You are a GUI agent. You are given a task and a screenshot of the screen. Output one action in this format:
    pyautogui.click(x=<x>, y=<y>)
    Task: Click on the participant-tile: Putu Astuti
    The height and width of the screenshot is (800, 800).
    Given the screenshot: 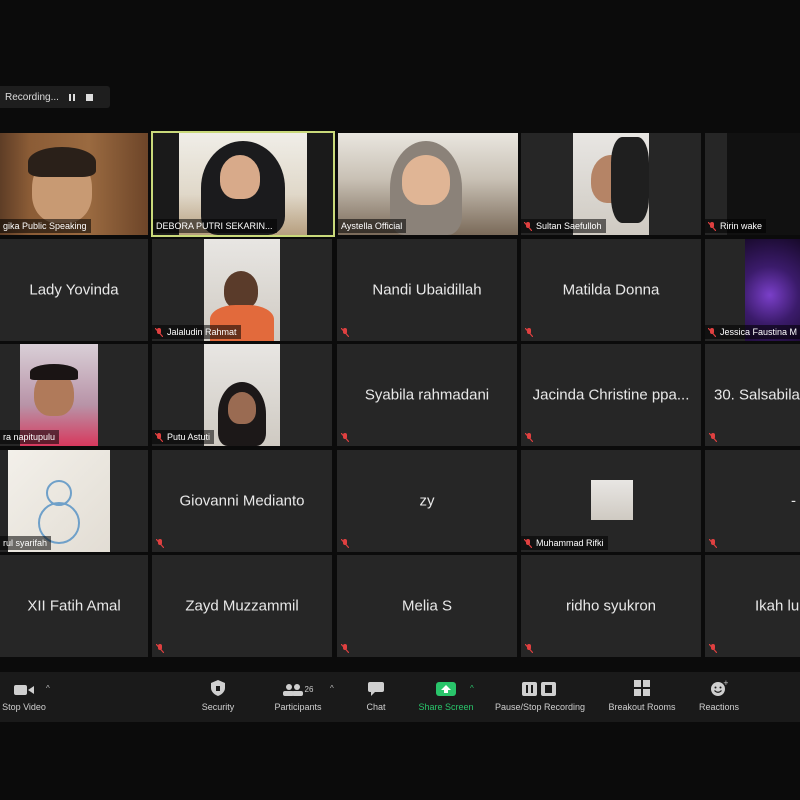 What is the action you would take?
    pyautogui.click(x=242, y=395)
    